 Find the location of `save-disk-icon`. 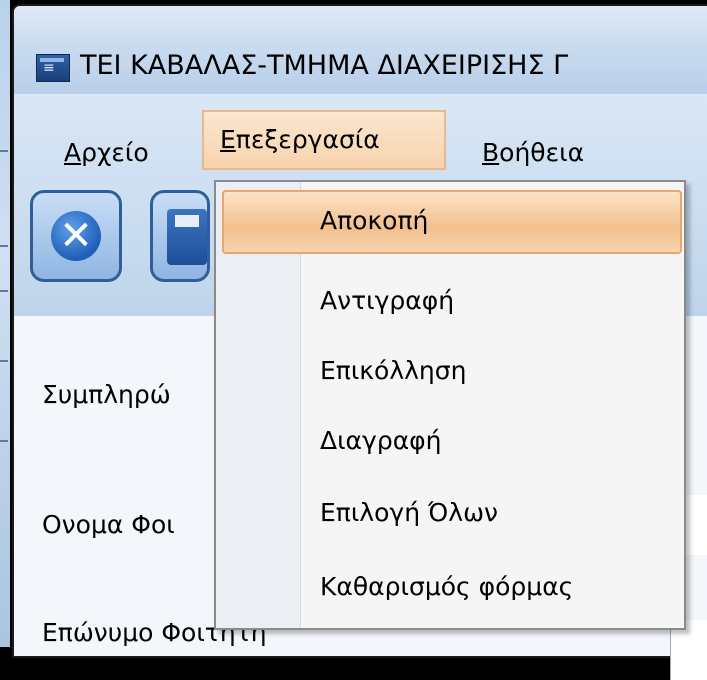

save-disk-icon is located at coordinates (187, 237).